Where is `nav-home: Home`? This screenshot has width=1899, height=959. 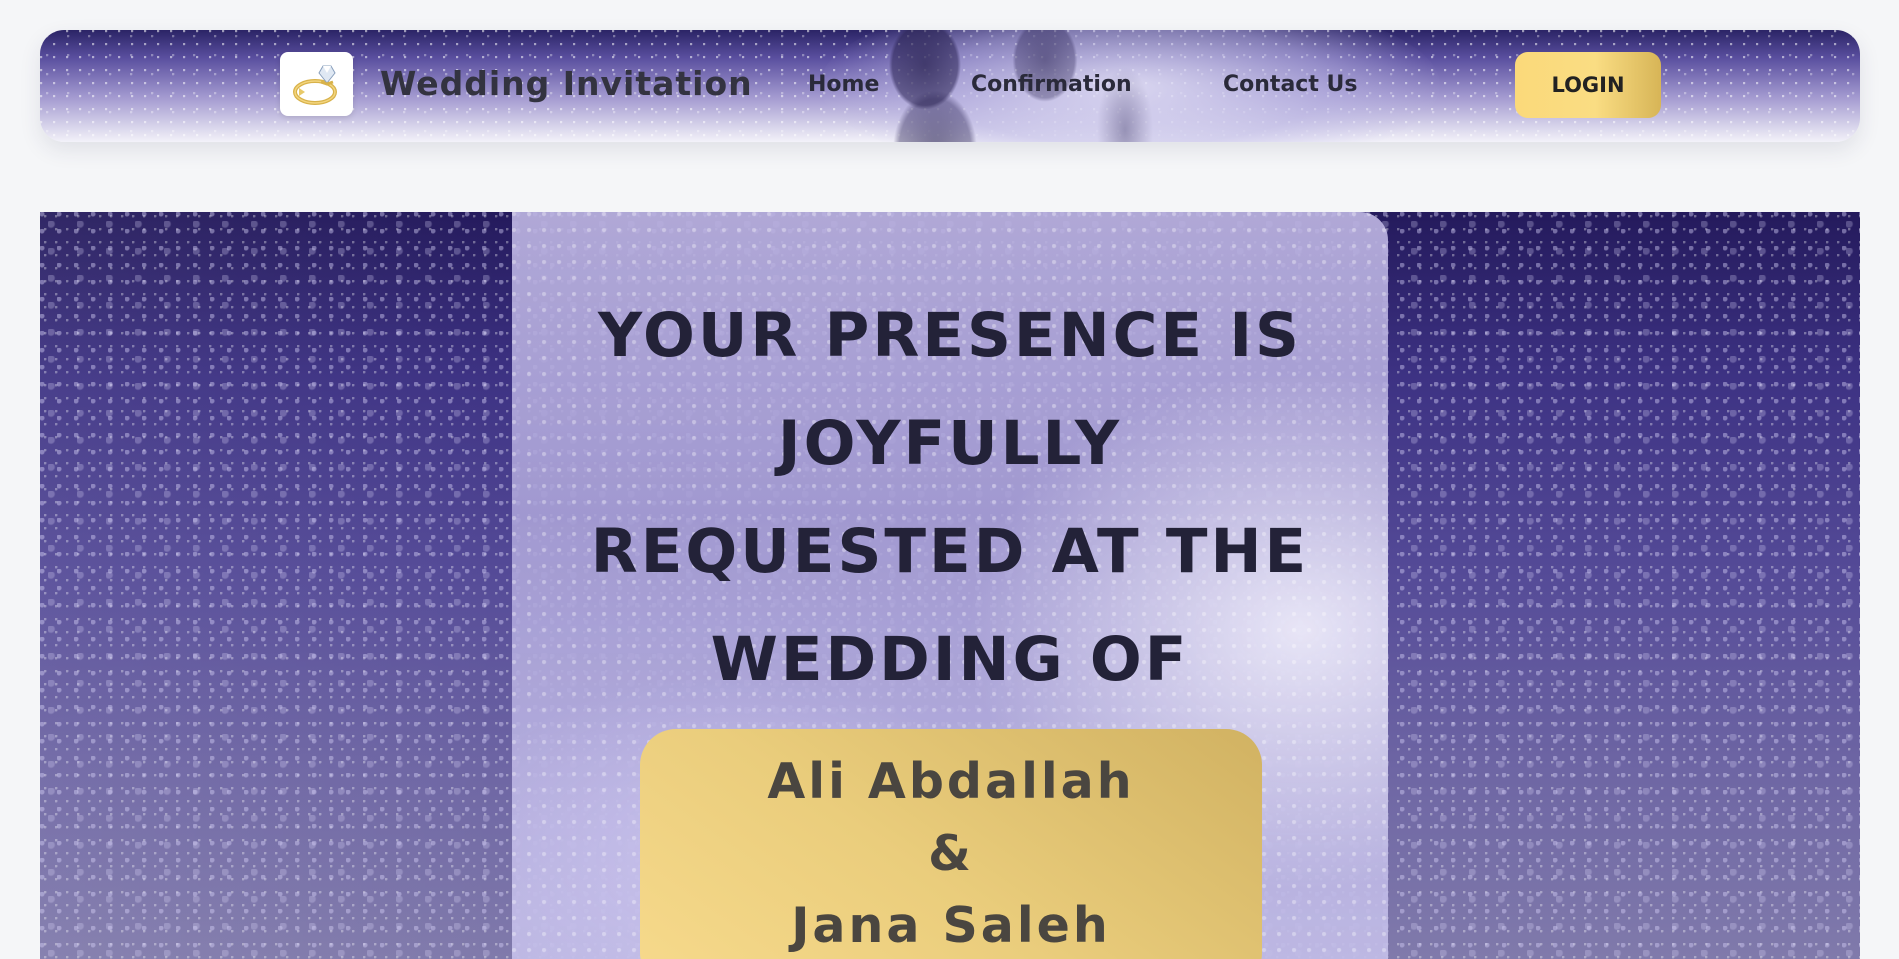
nav-home: Home is located at coordinates (843, 84).